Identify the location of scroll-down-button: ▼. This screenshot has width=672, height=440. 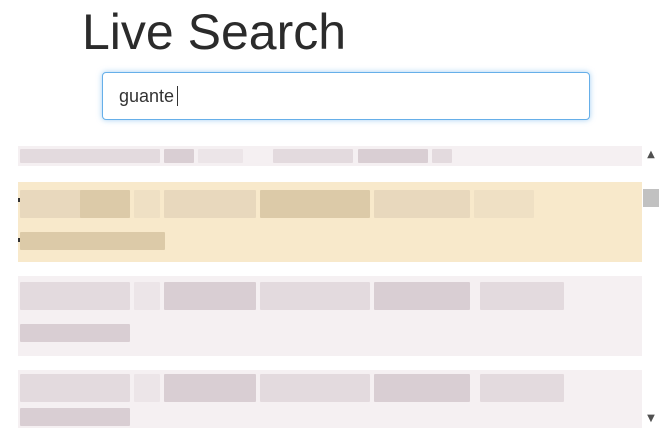
(651, 419).